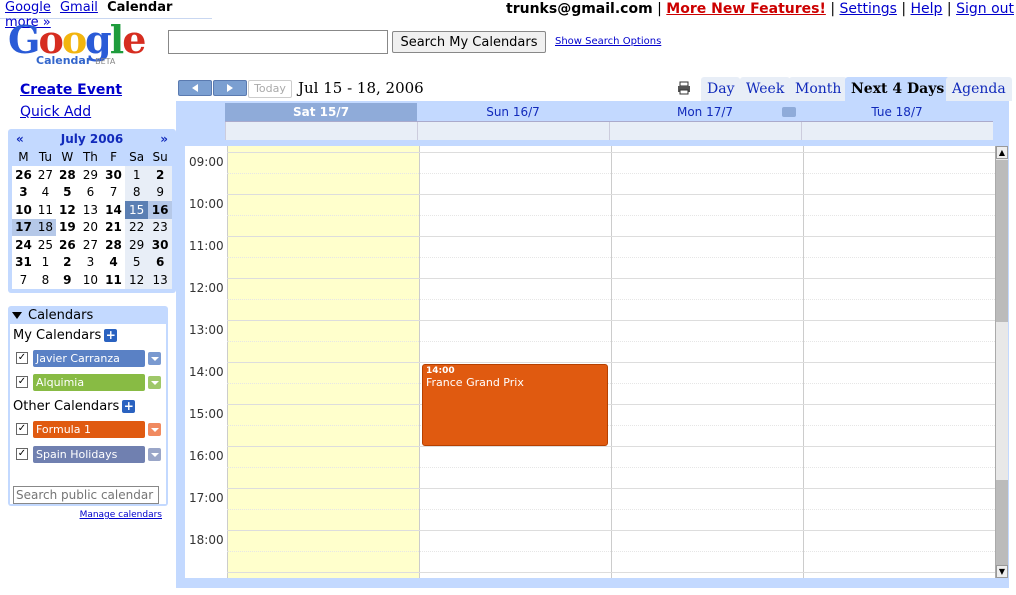  I want to click on grid-scrollbar: ▲ ▼, so click(1001, 362).